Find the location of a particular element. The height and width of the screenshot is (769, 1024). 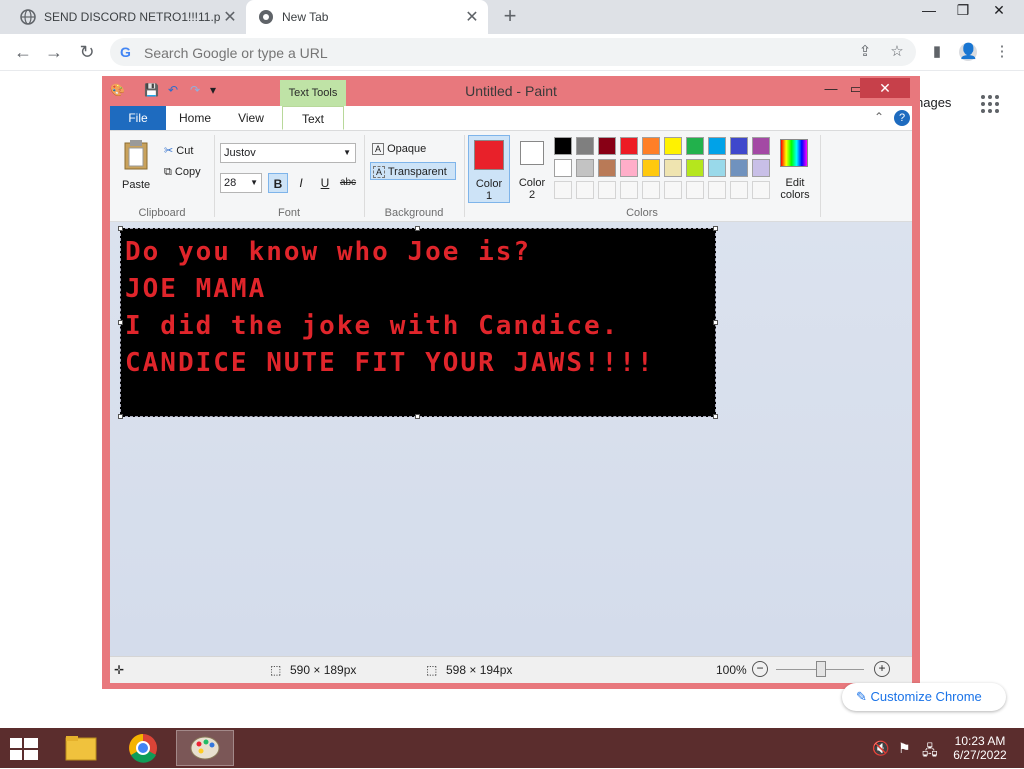

paste-label: Paste is located at coordinates (136, 185).